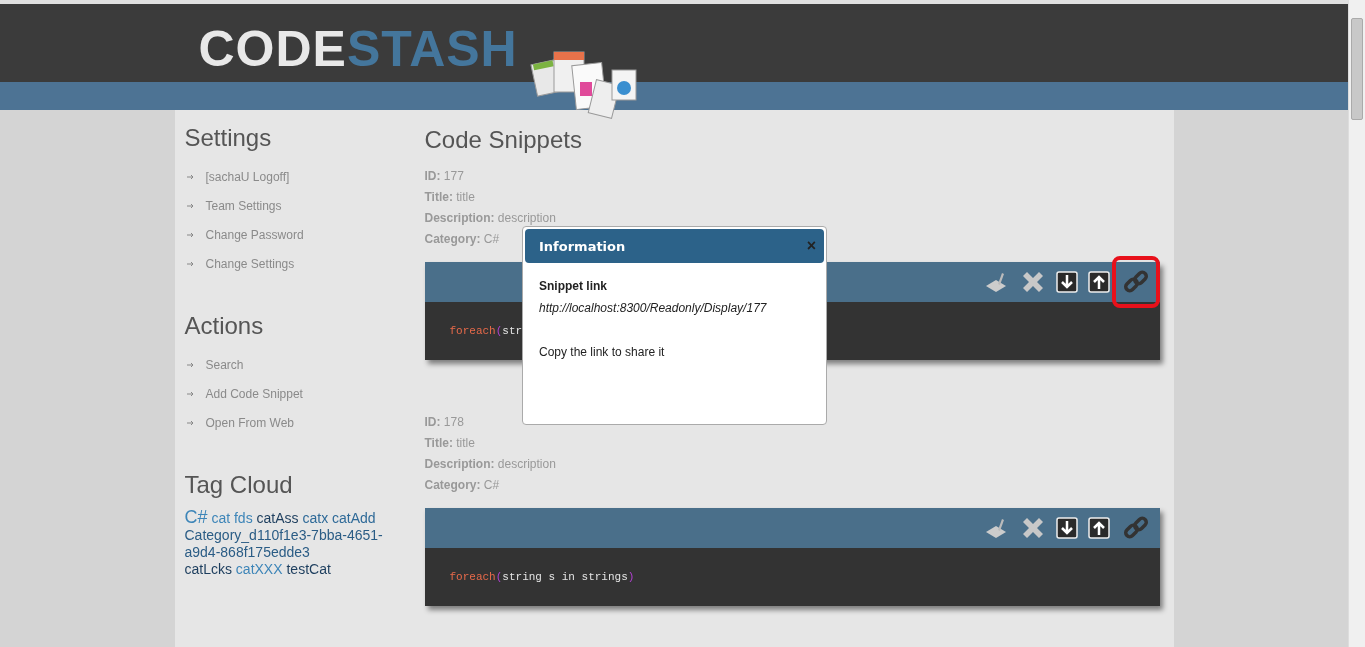 This screenshot has height=647, width=1365. What do you see at coordinates (1356, 323) in the screenshot?
I see `scrollbar` at bounding box center [1356, 323].